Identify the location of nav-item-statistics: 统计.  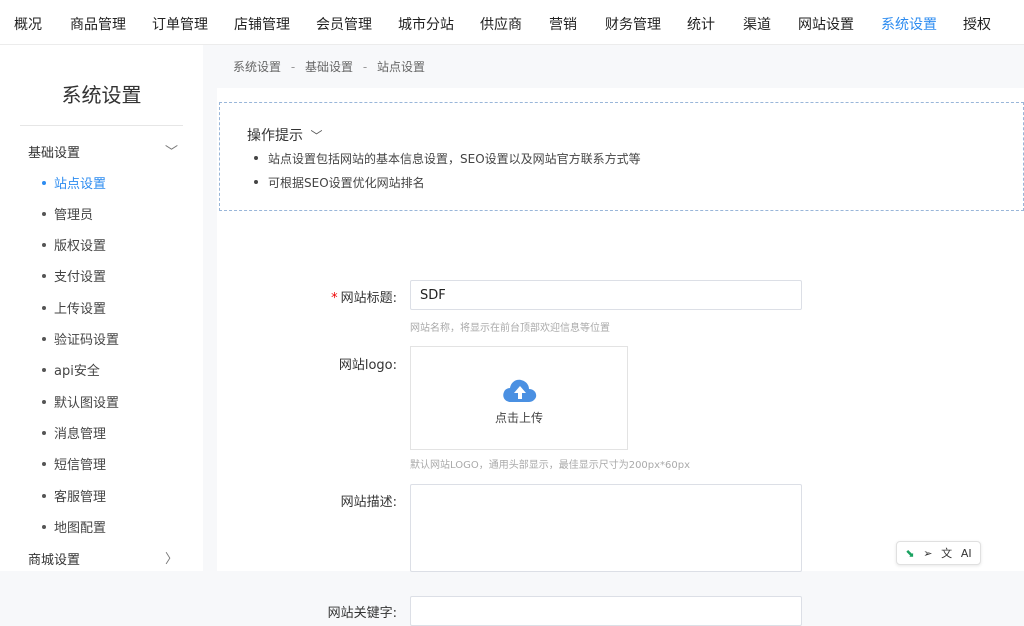
(701, 24).